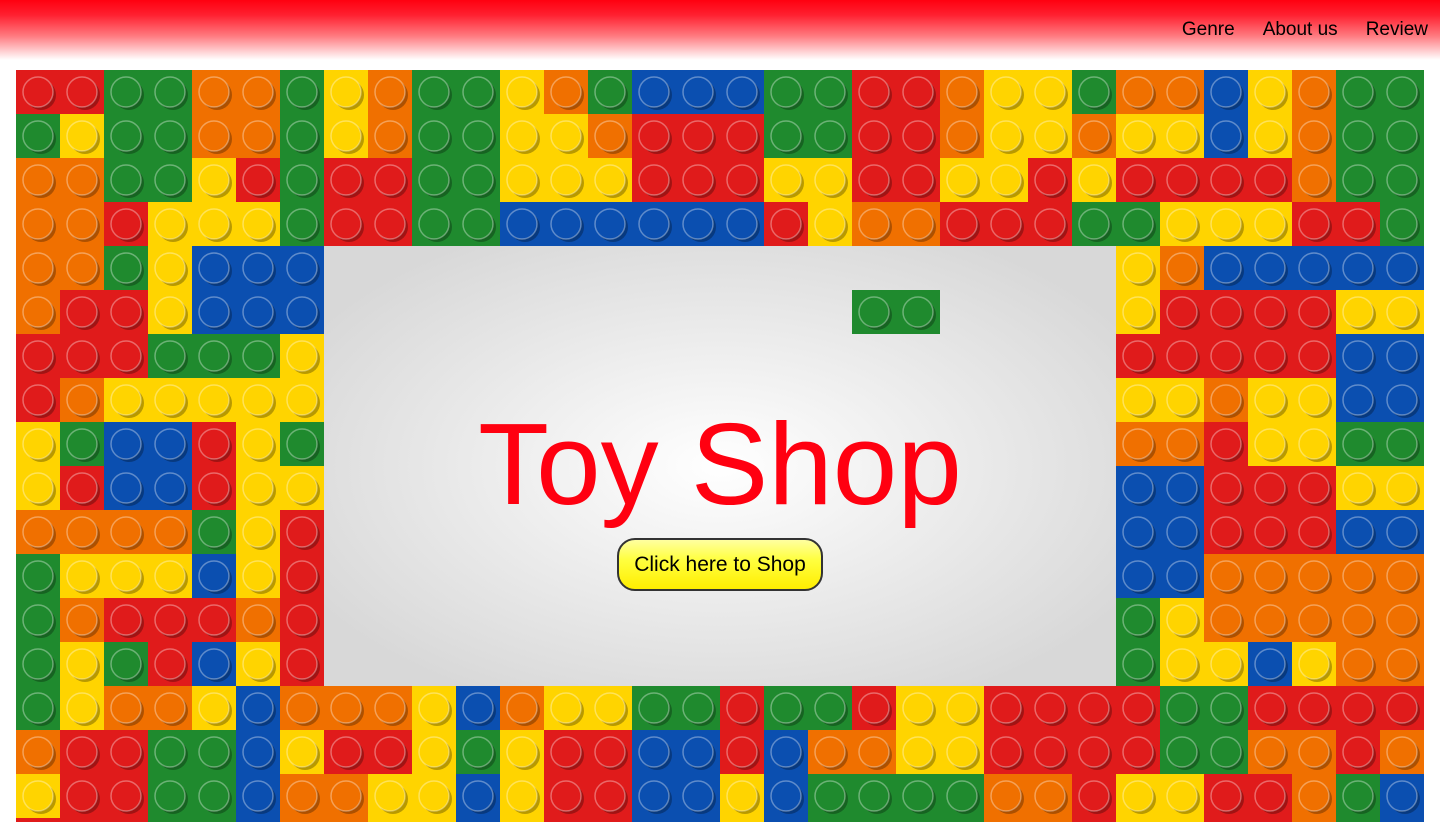 Image resolution: width=1440 pixels, height=822 pixels. I want to click on nav-link-genre: Genre, so click(1208, 30).